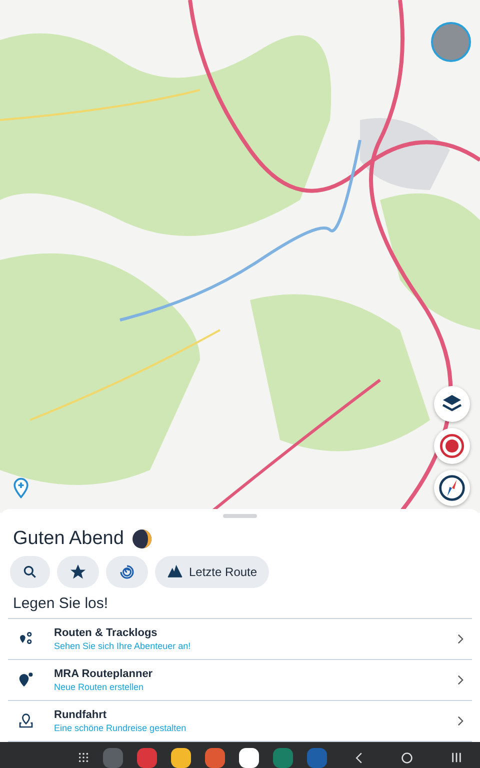 The width and height of the screenshot is (480, 768). I want to click on search-icon, so click(30, 572).